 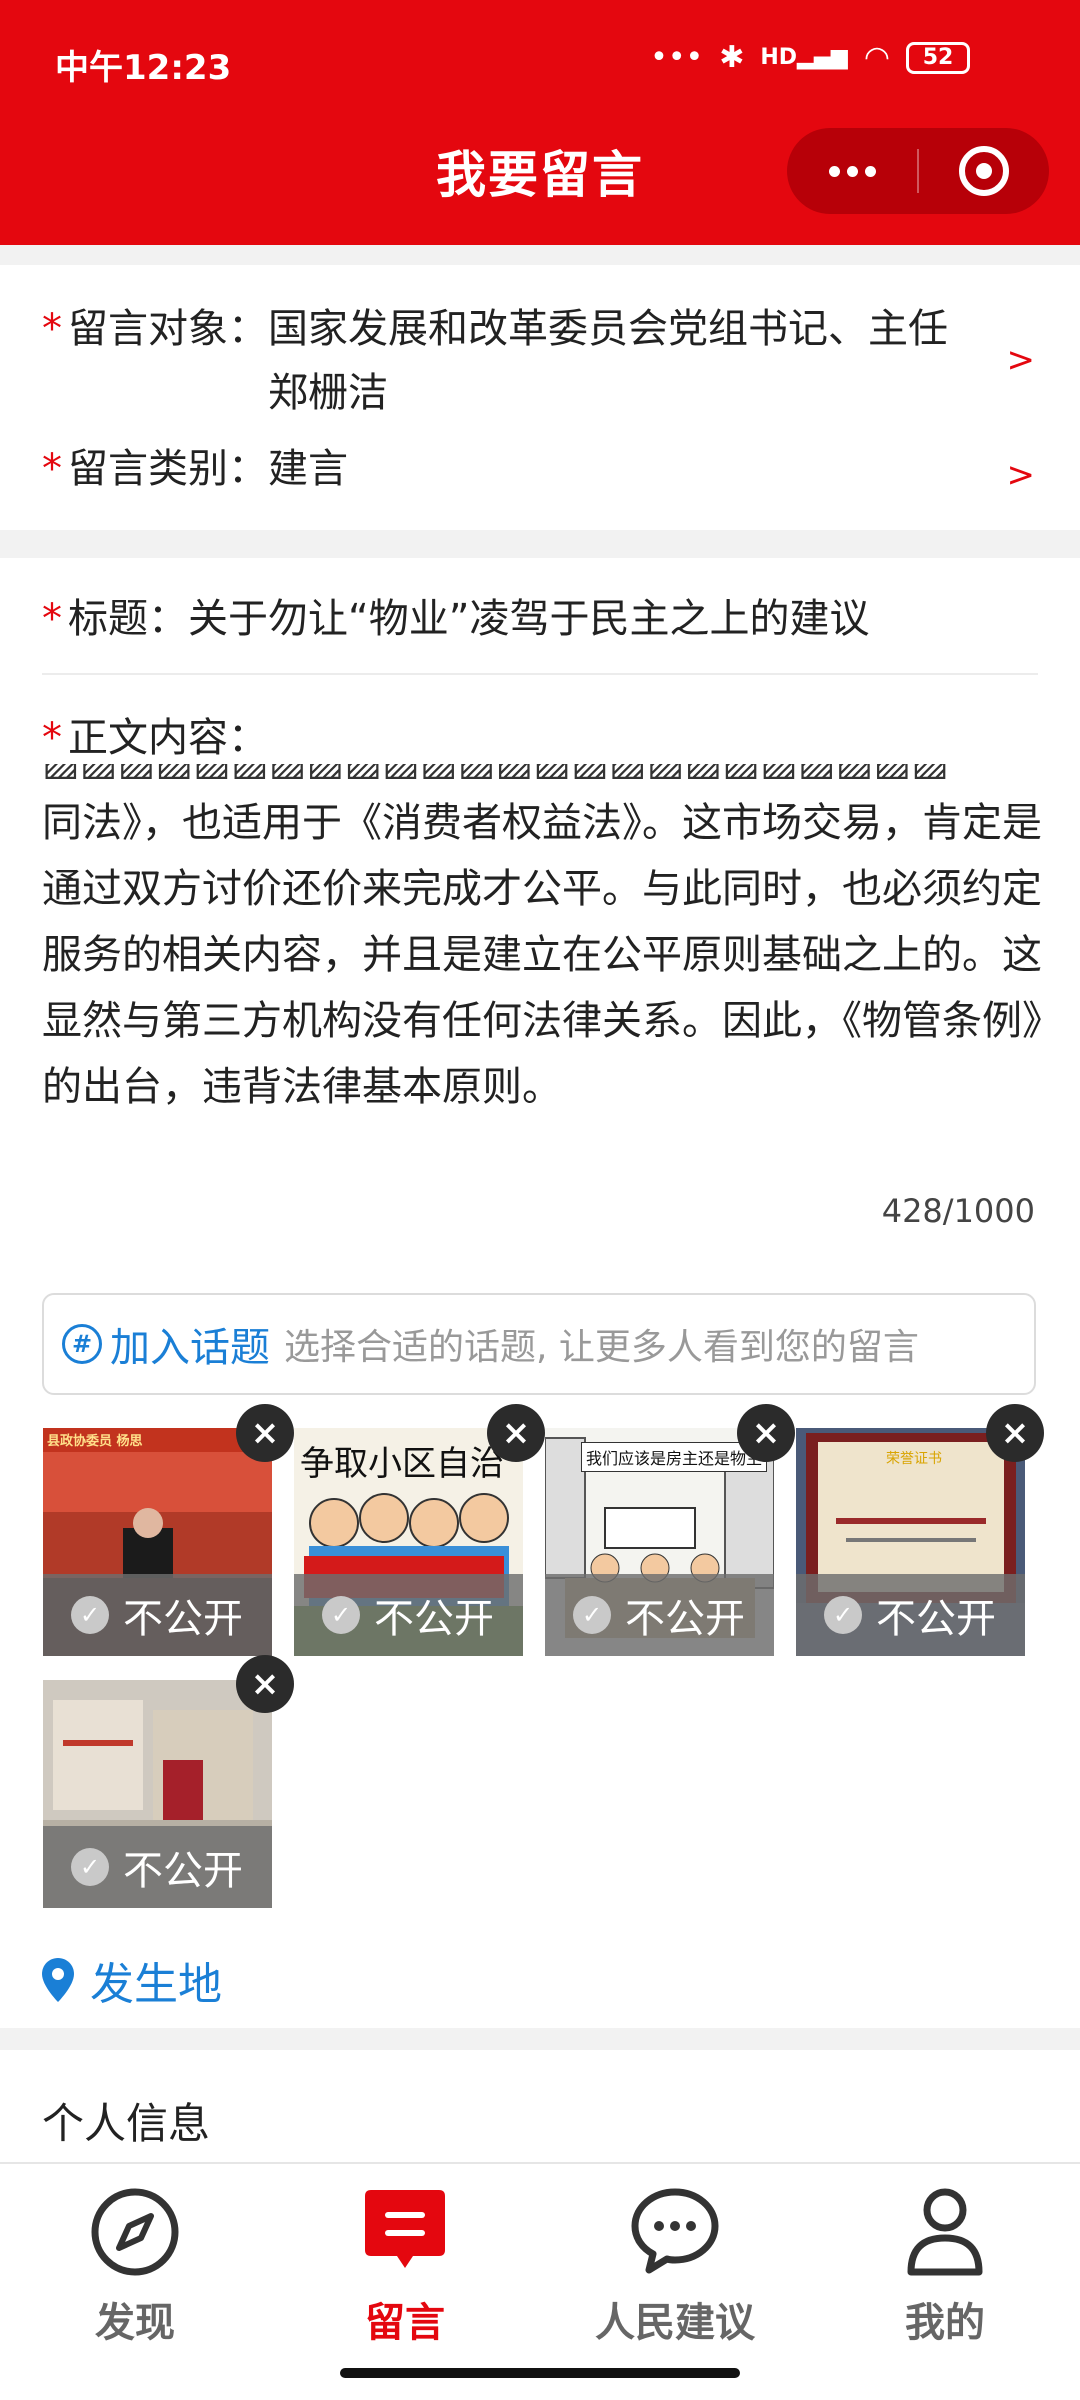 I want to click on more-icon, so click(x=852, y=171).